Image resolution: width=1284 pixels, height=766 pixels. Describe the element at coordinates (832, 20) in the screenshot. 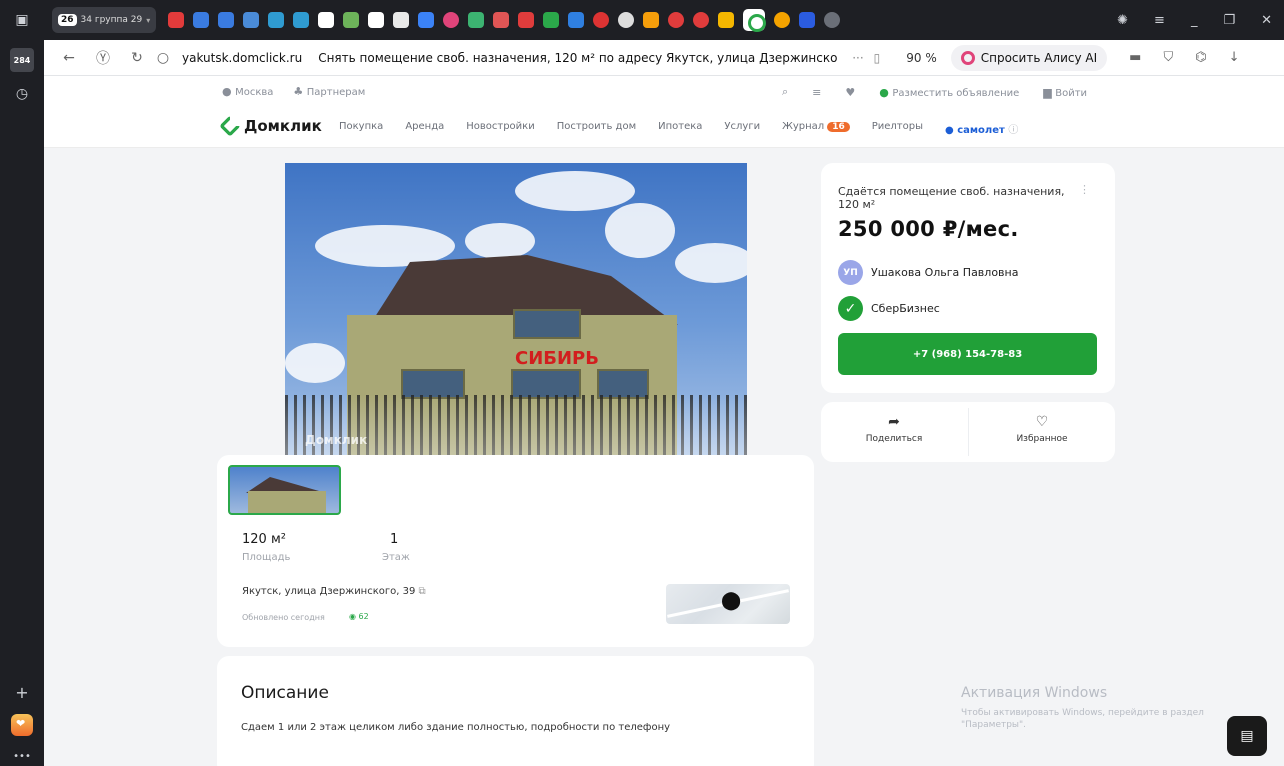

I see `new-tab-icon` at that location.